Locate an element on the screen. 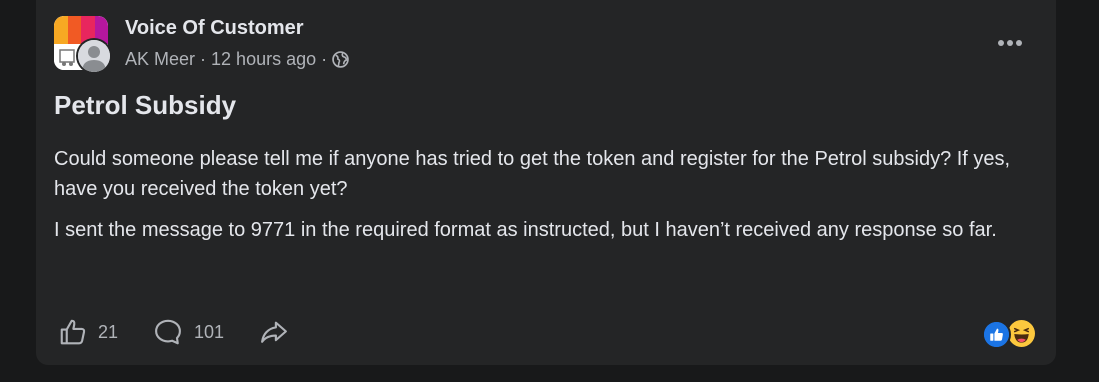 This screenshot has width=1099, height=382. group-name-link: Voice Of Customer is located at coordinates (214, 28).